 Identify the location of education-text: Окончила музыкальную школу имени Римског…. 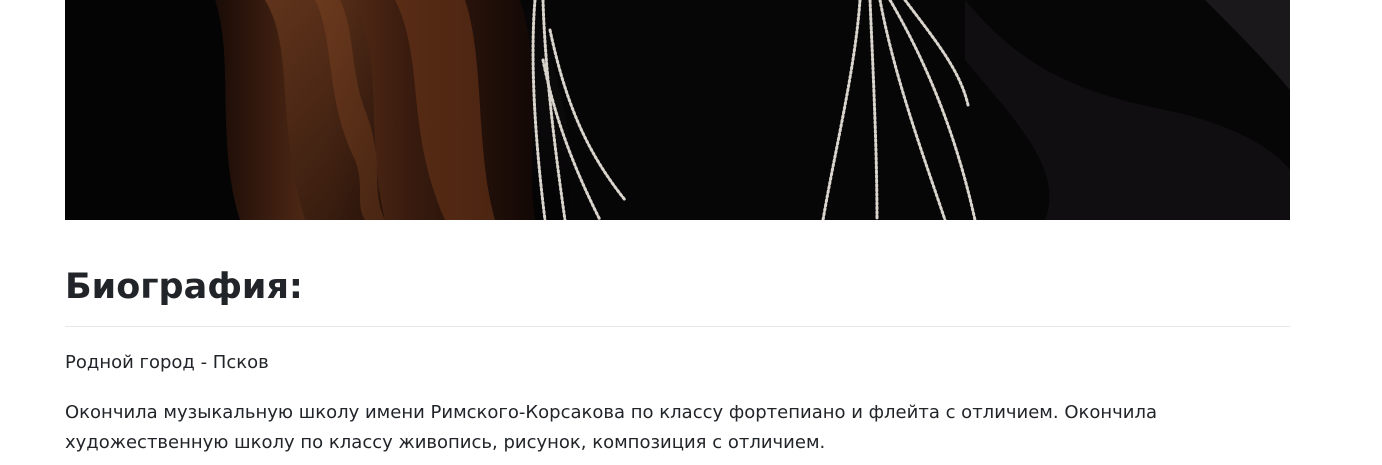
(611, 427).